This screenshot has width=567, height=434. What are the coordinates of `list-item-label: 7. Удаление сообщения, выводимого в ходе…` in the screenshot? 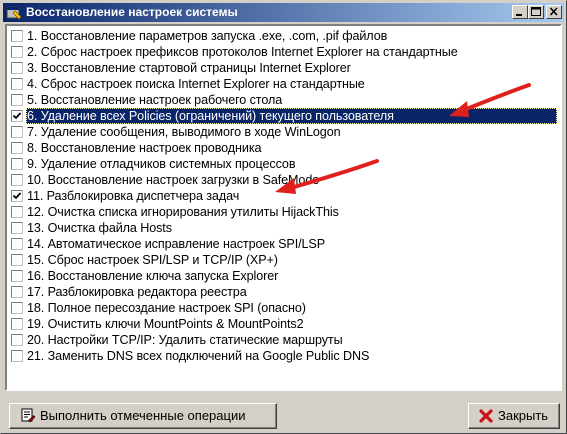 It's located at (184, 132).